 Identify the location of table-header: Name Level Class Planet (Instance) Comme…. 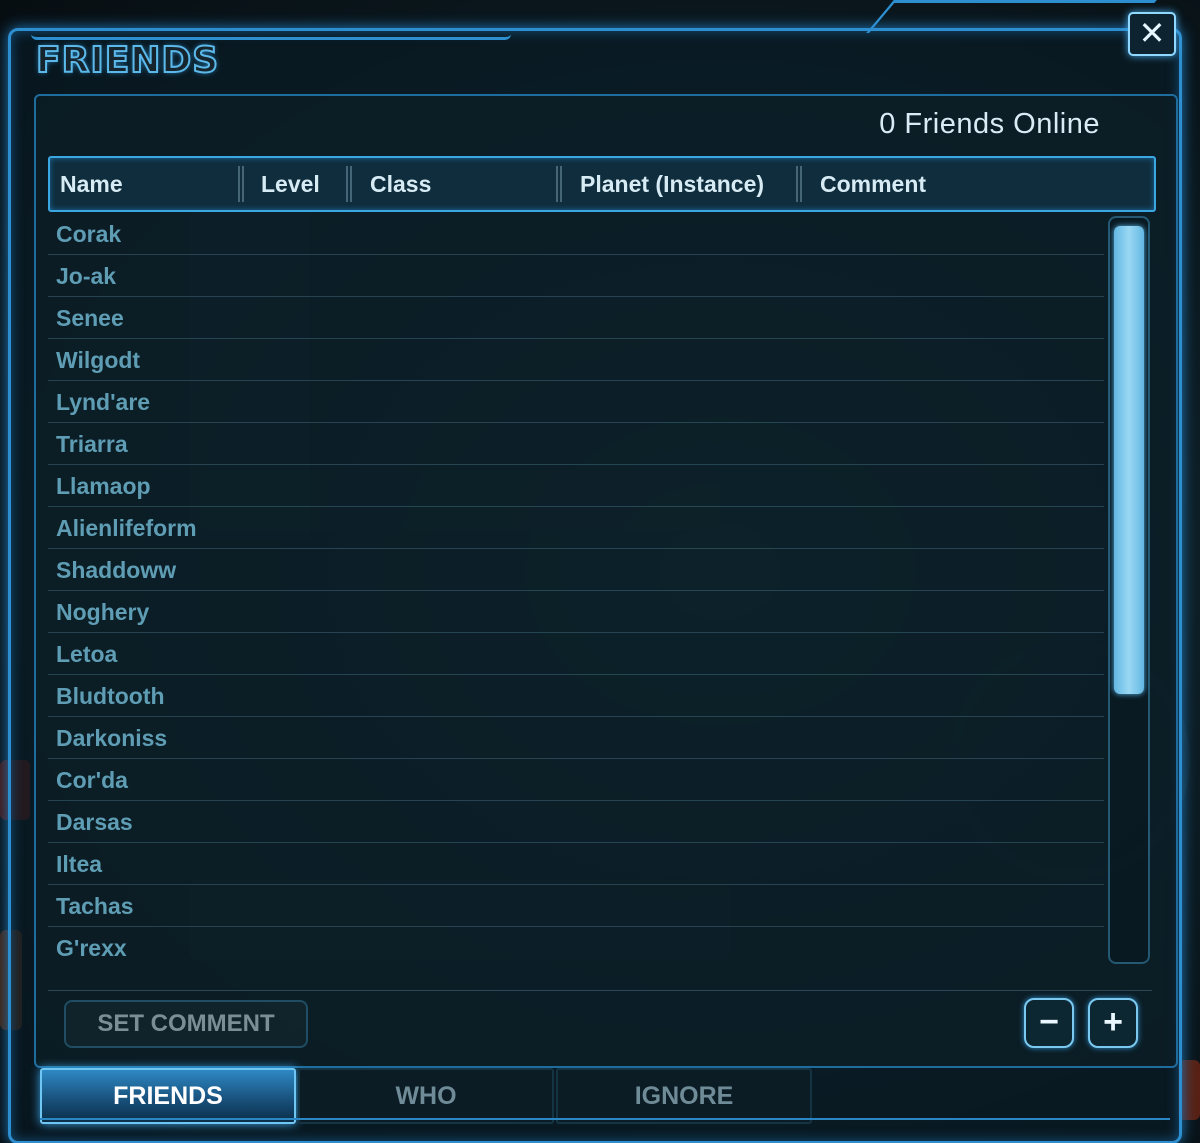
(602, 184).